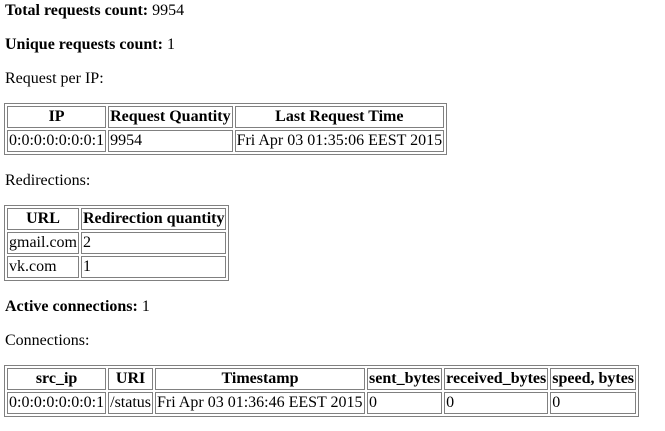 The height and width of the screenshot is (431, 665). I want to click on cell-request-quantity: 9954, so click(170, 141).